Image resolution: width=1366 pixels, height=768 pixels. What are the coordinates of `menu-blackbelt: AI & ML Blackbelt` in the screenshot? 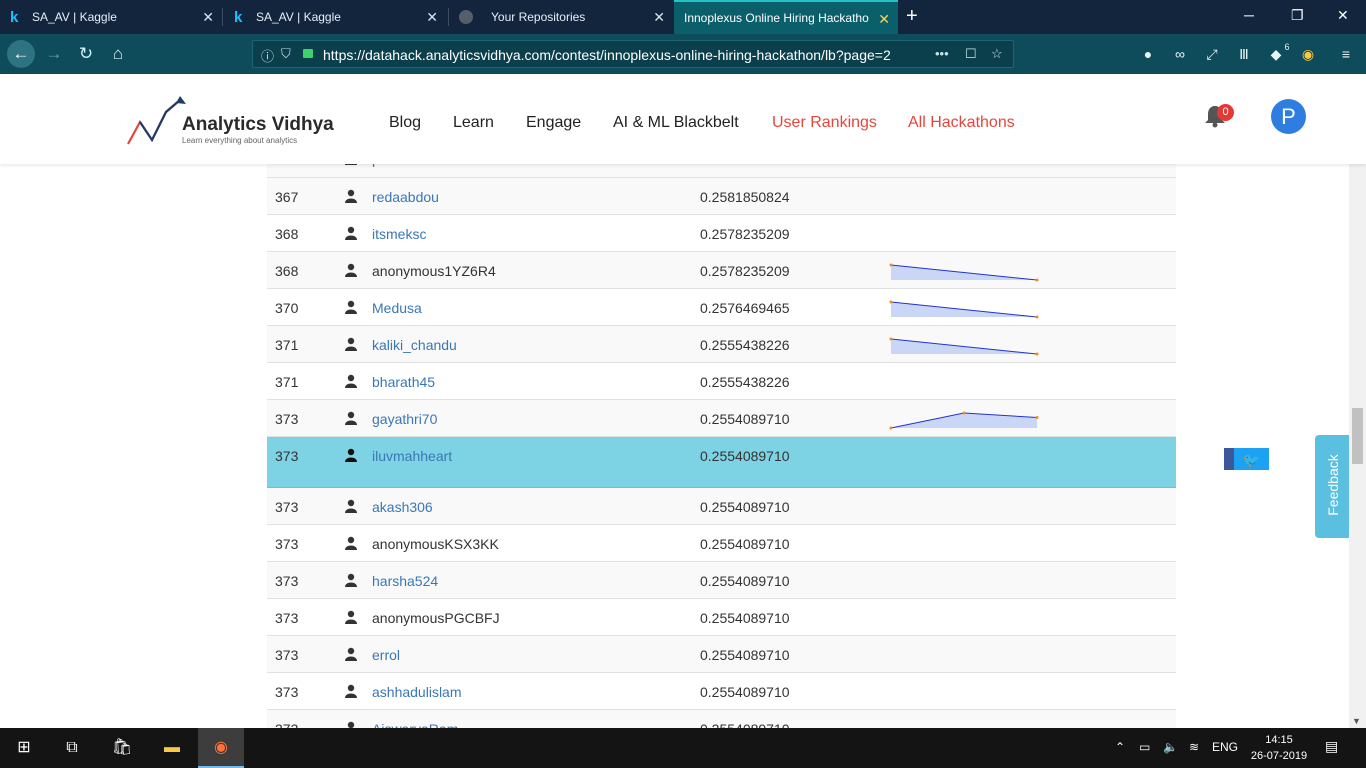 It's located at (676, 123).